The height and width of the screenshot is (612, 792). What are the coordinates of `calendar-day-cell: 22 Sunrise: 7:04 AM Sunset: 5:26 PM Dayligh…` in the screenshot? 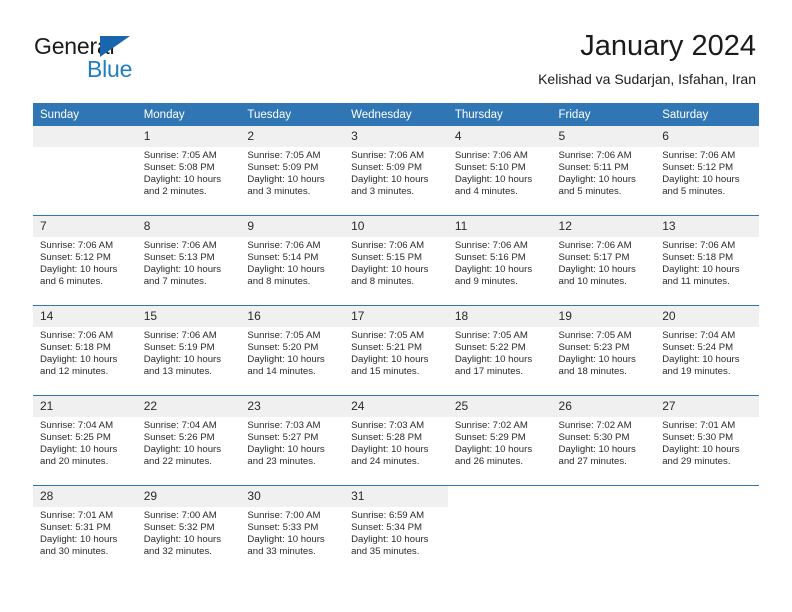 It's located at (188, 440).